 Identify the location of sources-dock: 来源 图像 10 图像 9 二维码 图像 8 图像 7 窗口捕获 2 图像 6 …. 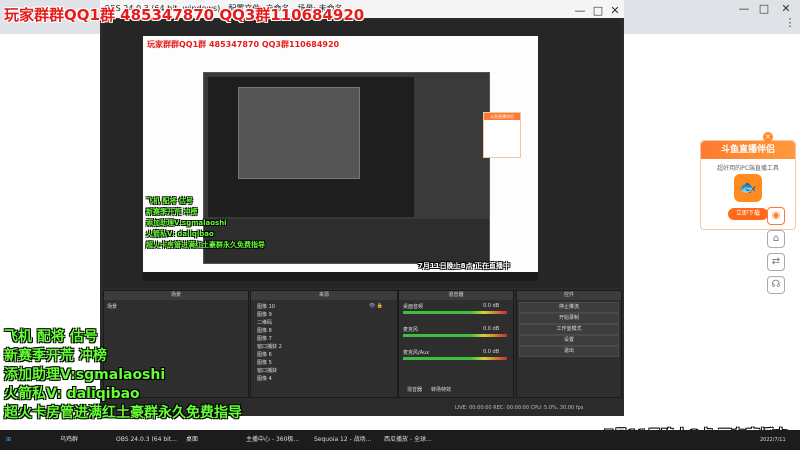
(324, 344).